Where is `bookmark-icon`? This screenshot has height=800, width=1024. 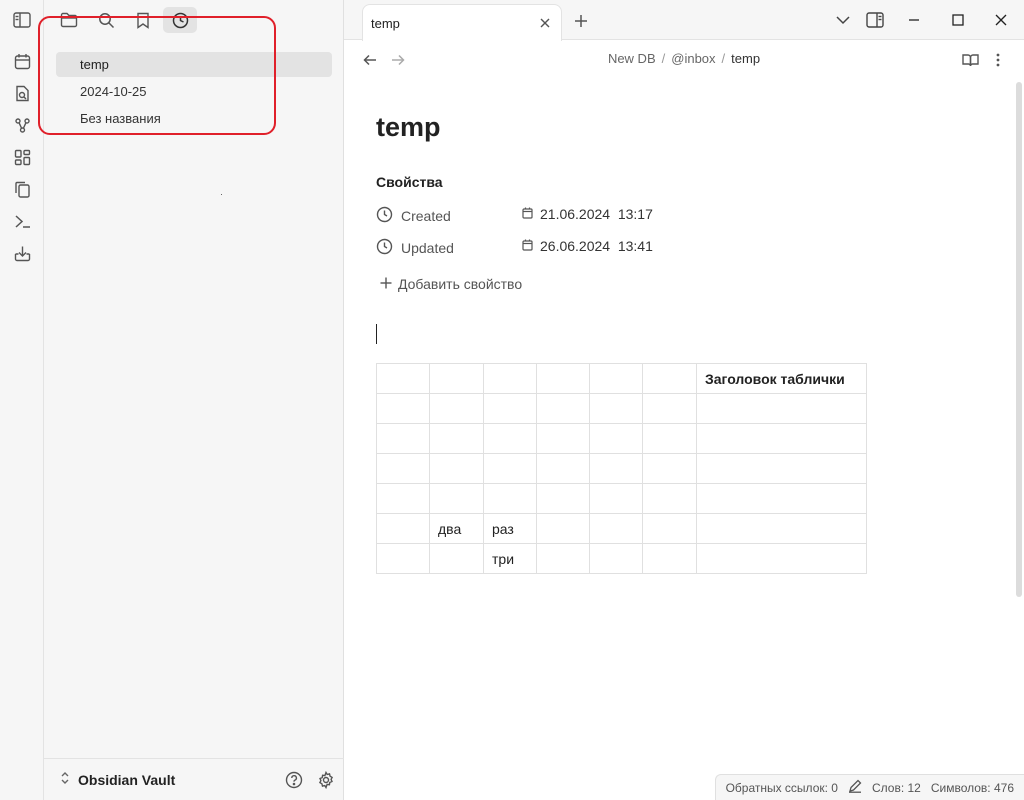
bookmark-icon is located at coordinates (143, 20).